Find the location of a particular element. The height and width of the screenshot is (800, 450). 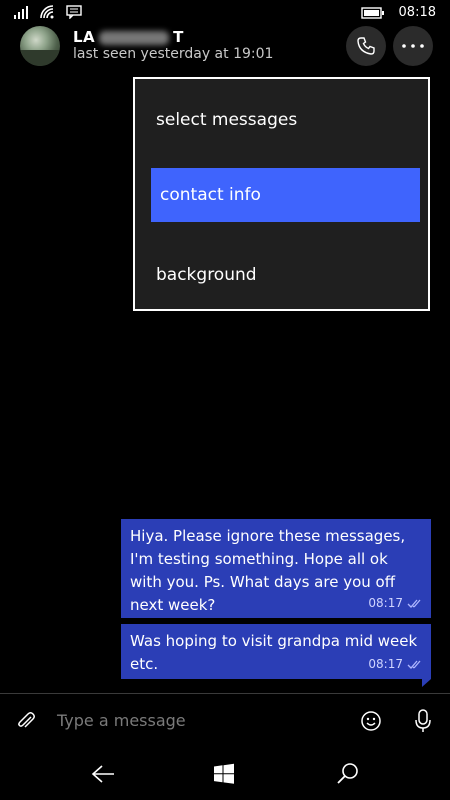

avatar is located at coordinates (40, 46).